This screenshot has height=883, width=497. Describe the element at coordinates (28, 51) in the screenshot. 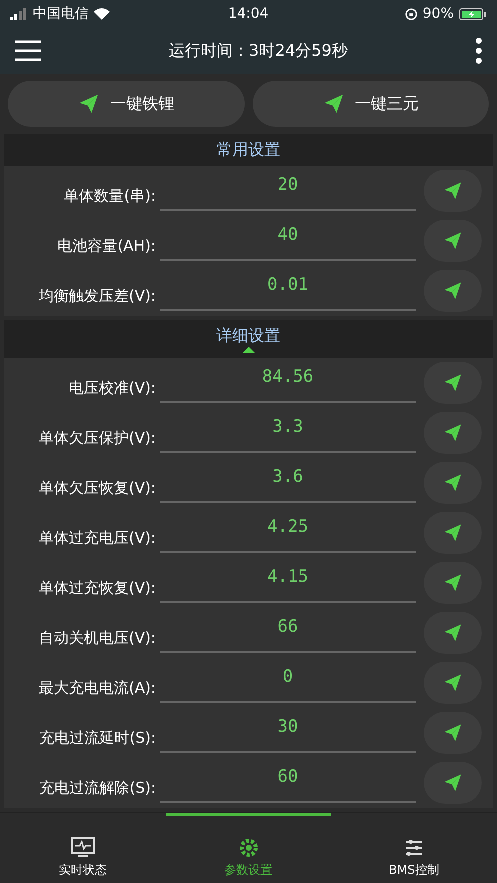

I see `menu-icon` at that location.